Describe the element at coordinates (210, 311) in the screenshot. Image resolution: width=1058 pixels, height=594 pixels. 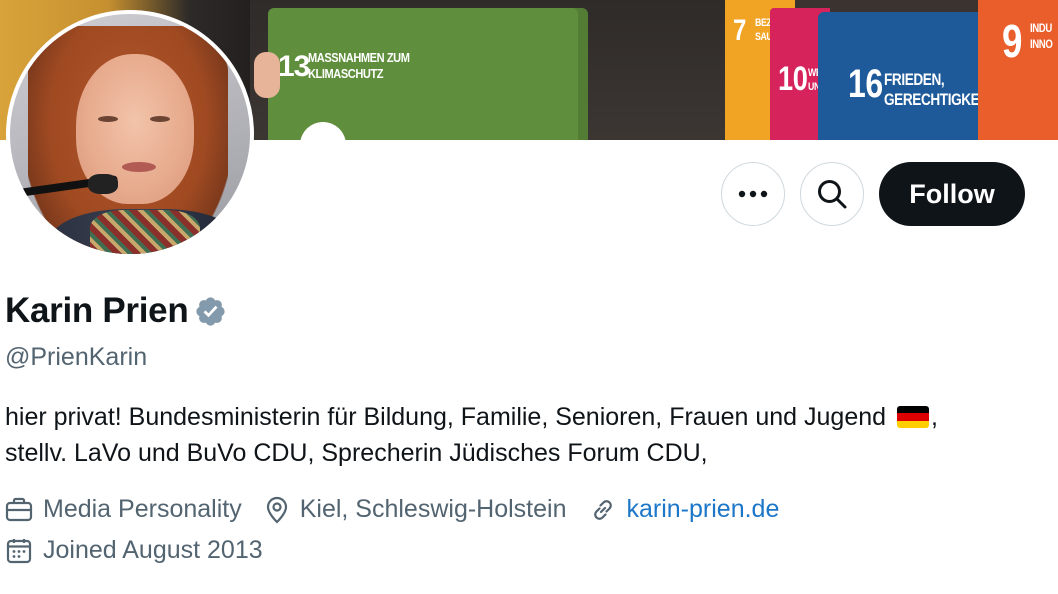
I see `verified-badge-icon` at that location.